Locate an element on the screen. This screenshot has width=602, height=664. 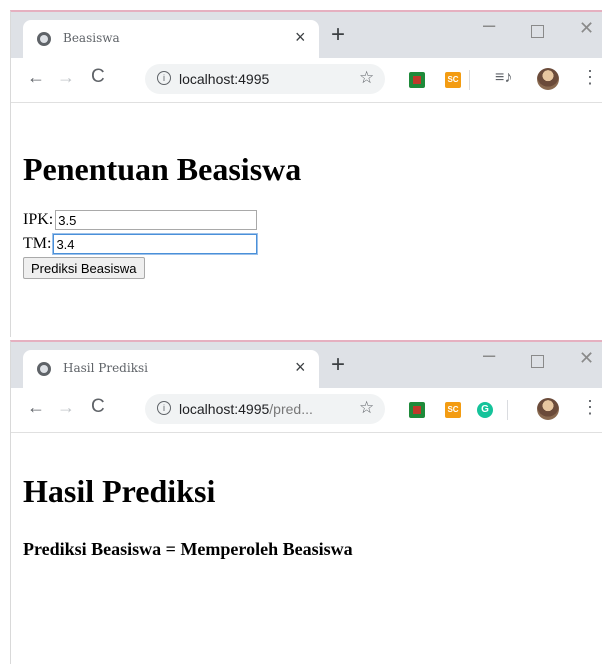
address-bar: i localhost:4995/pred... ☆ is located at coordinates (265, 409).